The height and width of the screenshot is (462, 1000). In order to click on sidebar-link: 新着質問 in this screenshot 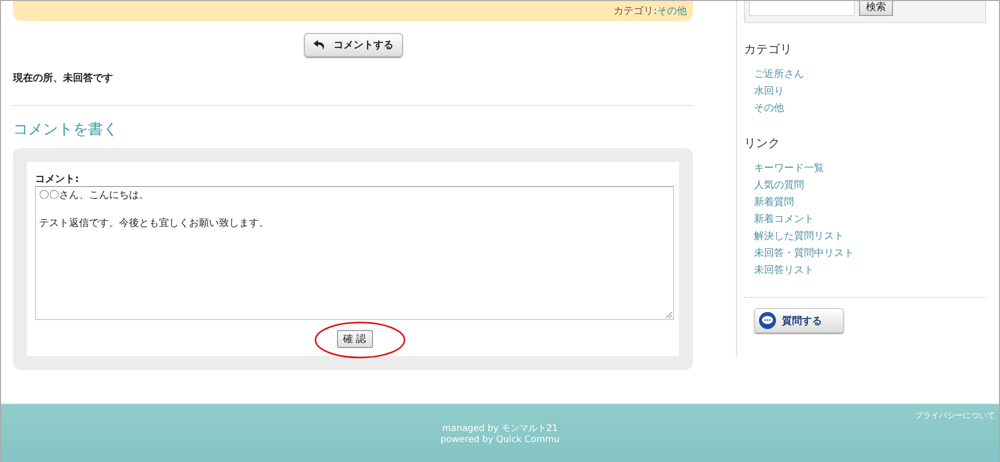, I will do `click(774, 202)`.